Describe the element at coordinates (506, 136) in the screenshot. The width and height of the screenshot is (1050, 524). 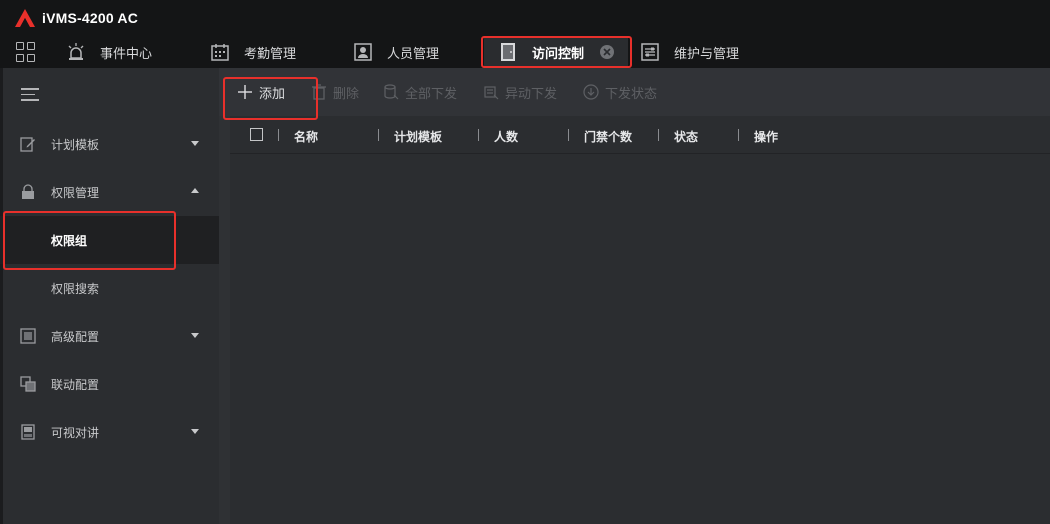
I see `column-header-person-count: 人数` at that location.